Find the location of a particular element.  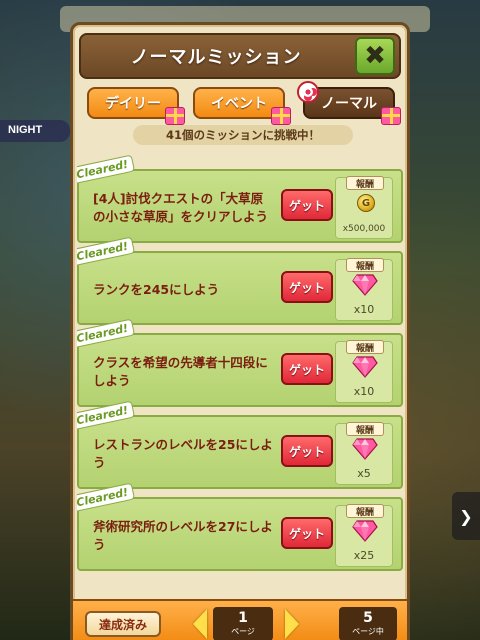

current-page-box: 1 ページ is located at coordinates (243, 623).